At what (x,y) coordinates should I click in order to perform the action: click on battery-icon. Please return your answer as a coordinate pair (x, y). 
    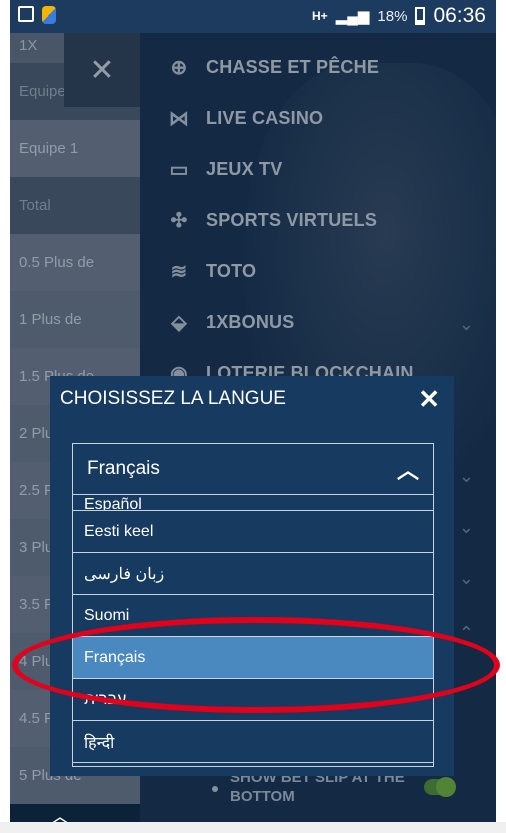
    Looking at the image, I should click on (420, 16).